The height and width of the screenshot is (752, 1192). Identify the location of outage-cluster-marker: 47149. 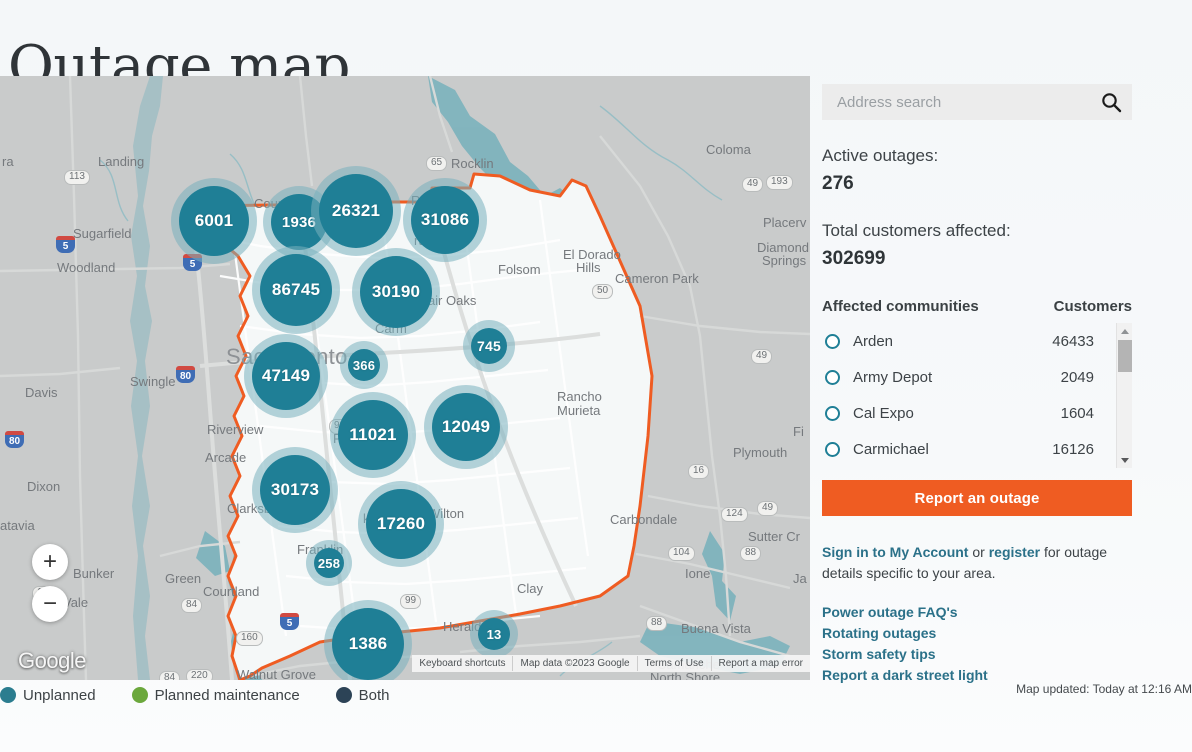
(286, 376).